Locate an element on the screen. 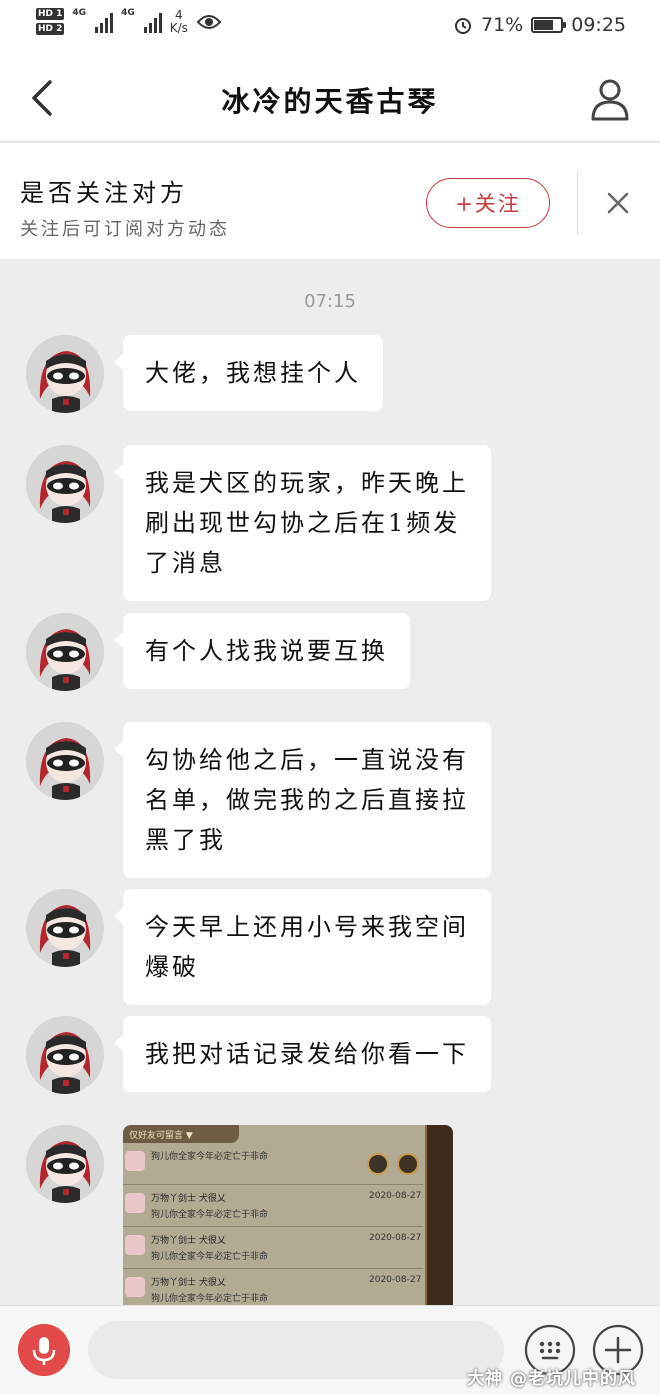 This screenshot has width=660, height=1394. follow-prompt-banner: 是否关注对方 关注后可订阅对方动态 +关注 is located at coordinates (330, 201).